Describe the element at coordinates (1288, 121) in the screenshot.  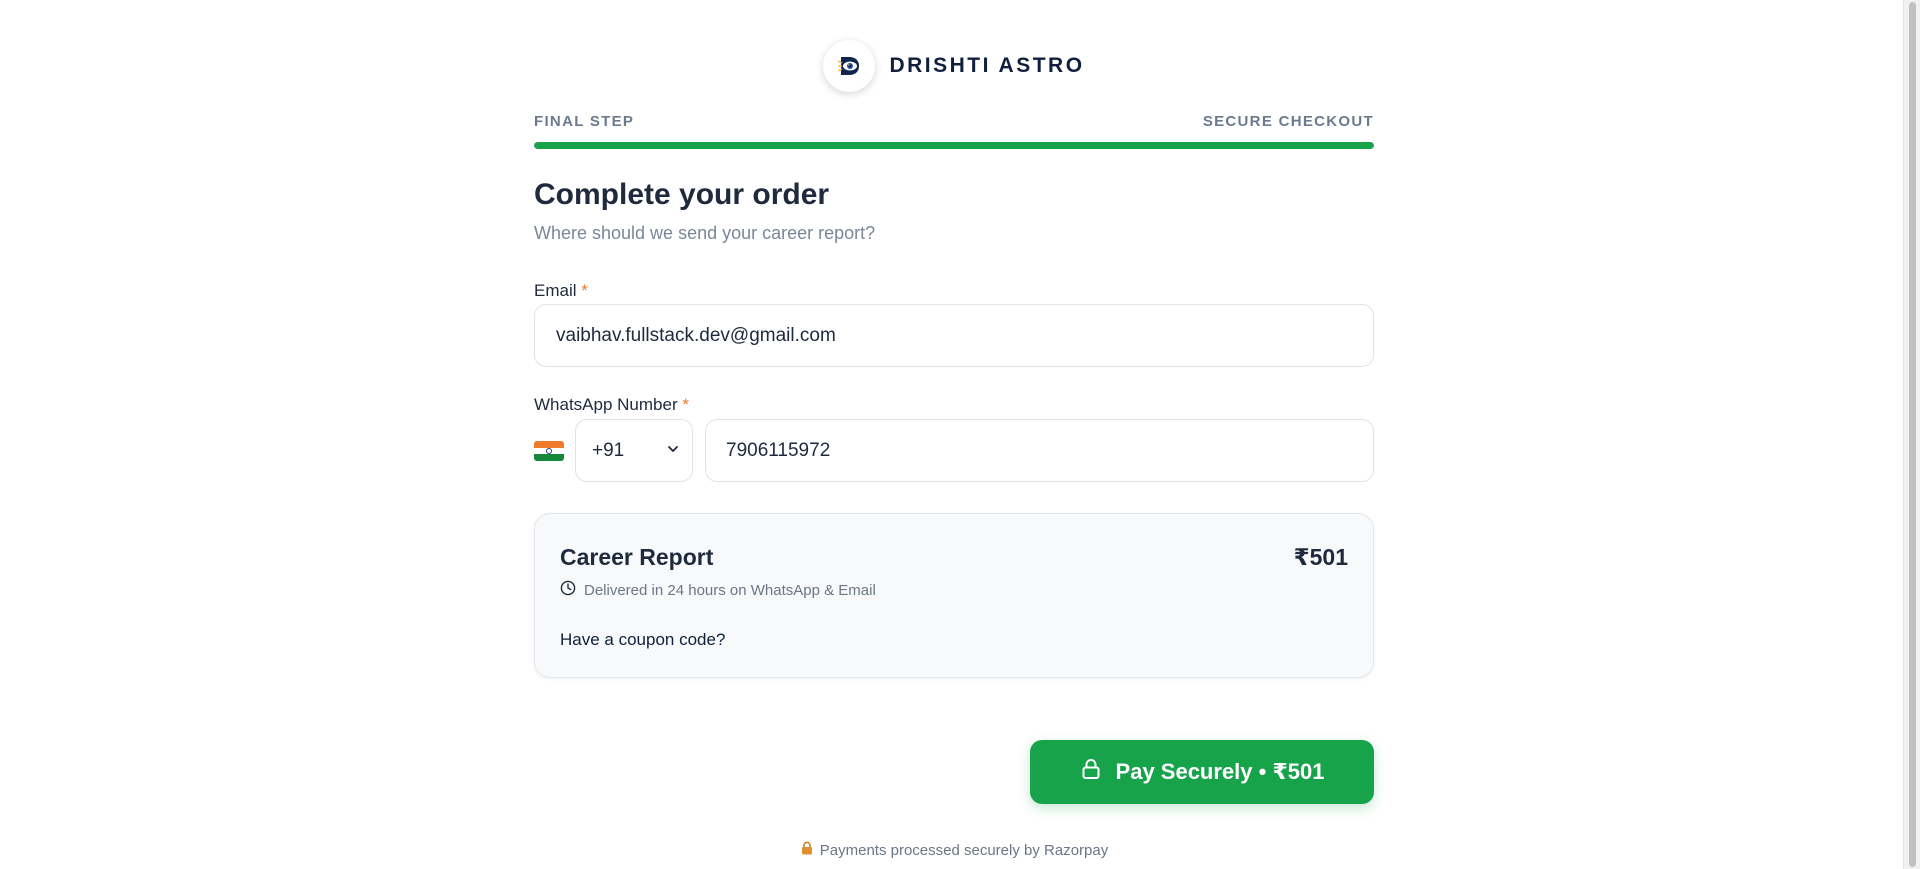
I see `step-label-right: SECURE CHECKOUT` at that location.